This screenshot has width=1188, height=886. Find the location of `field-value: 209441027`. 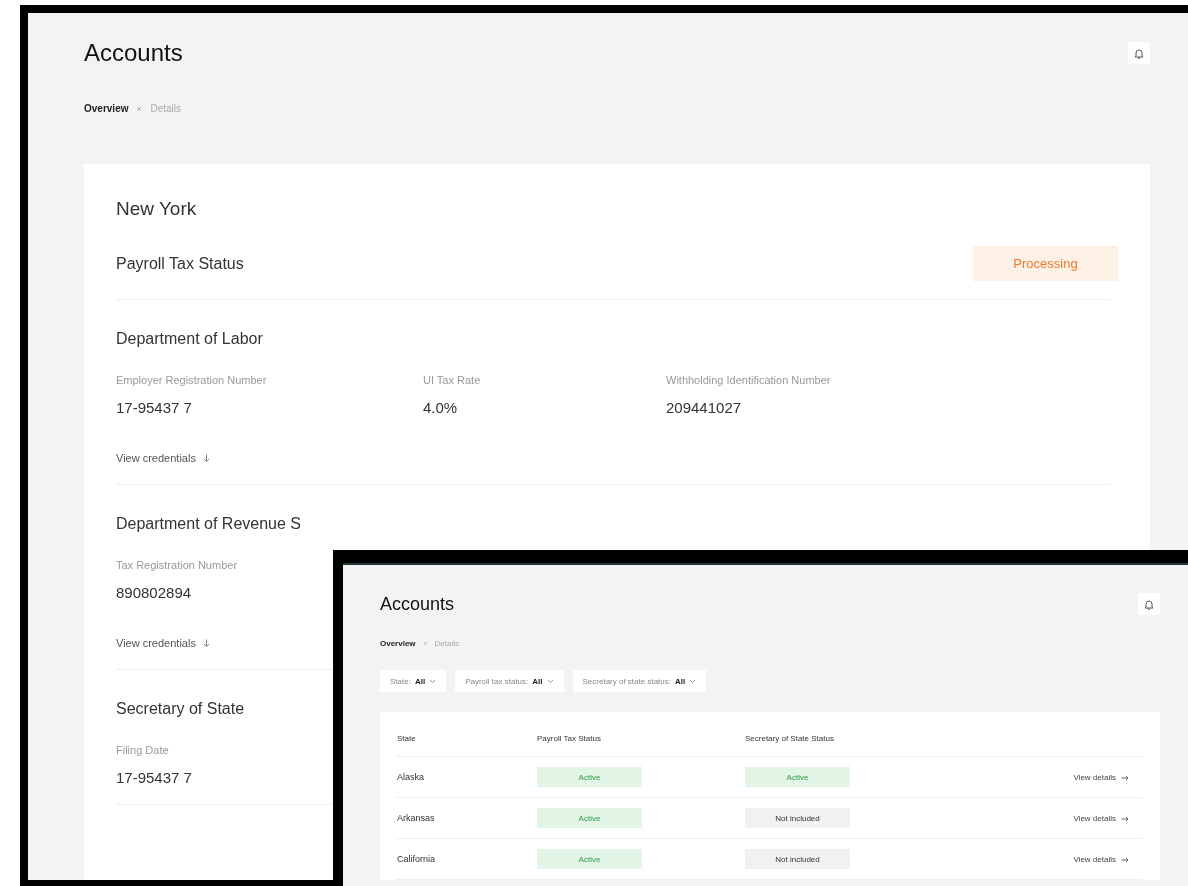

field-value: 209441027 is located at coordinates (704, 407).